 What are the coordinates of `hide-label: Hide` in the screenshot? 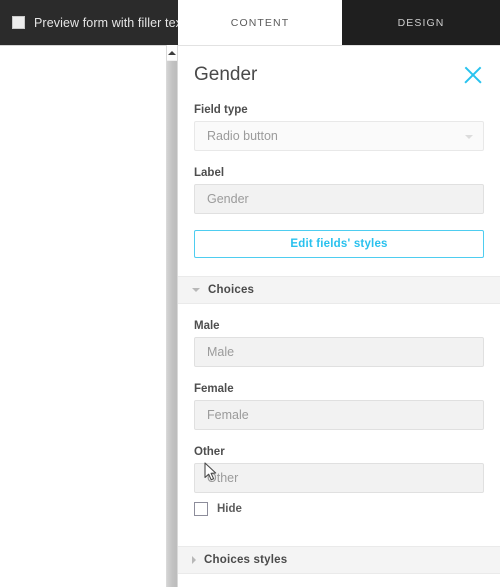 It's located at (229, 509).